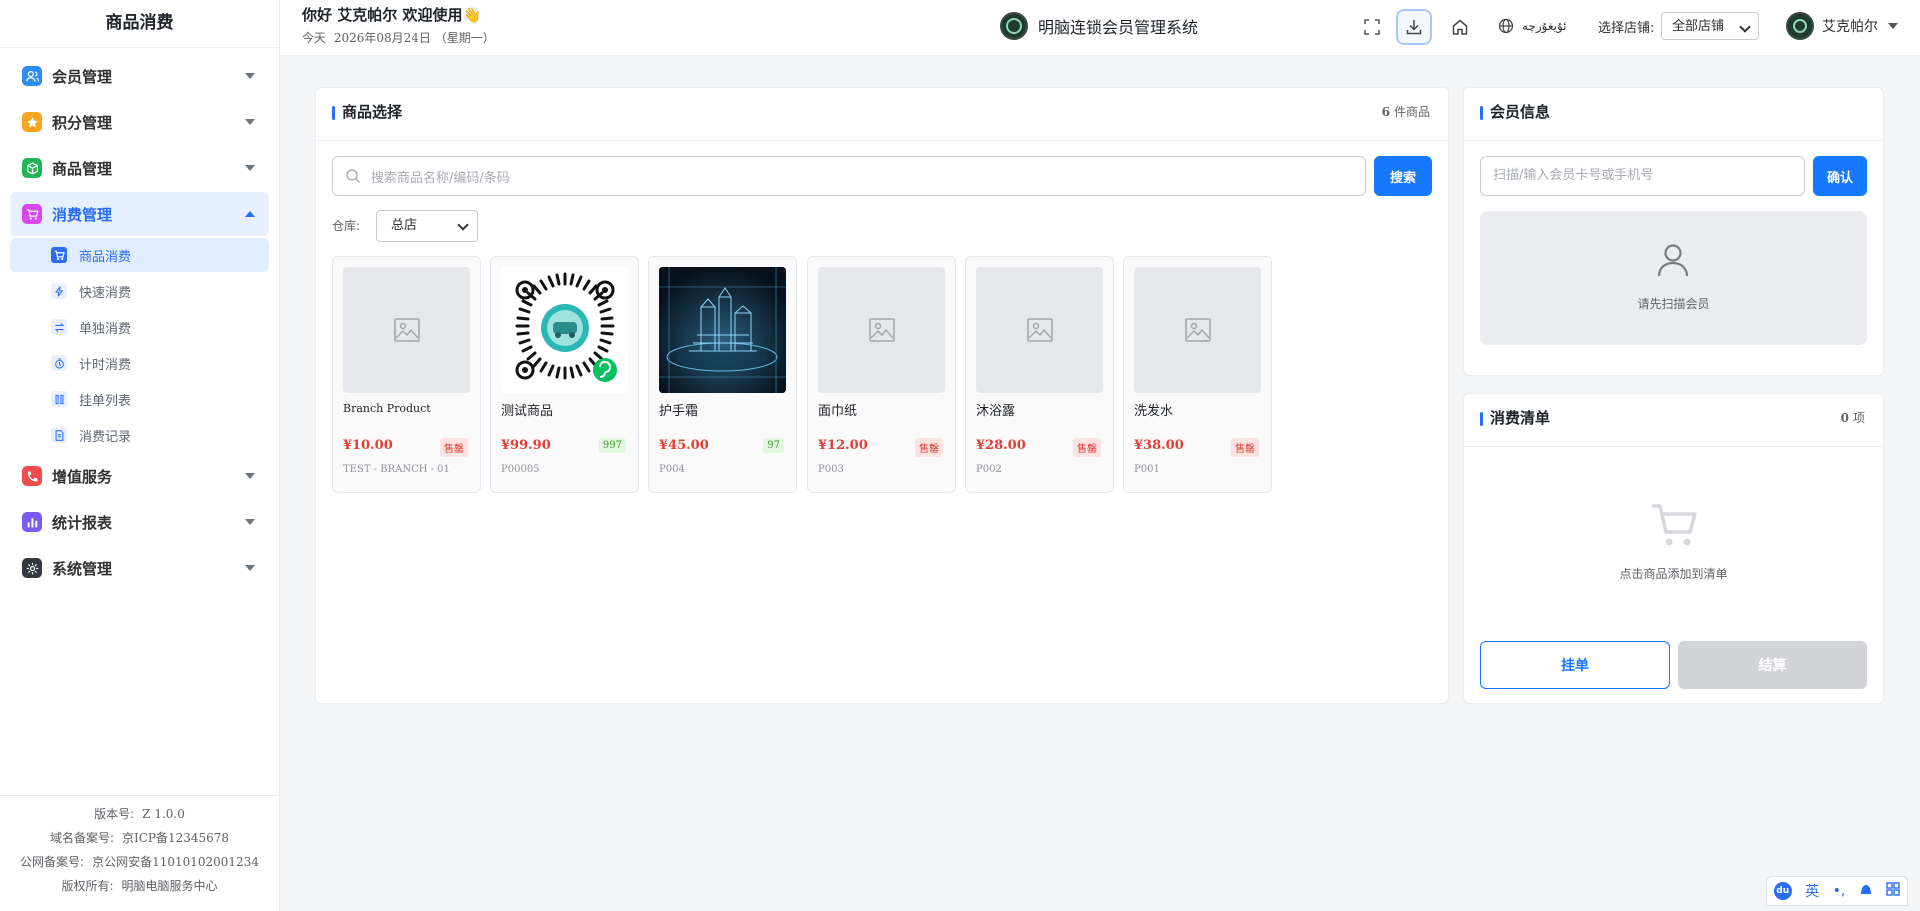 The image size is (1920, 911). I want to click on system-name: 明脑连锁会员管理系统, so click(1118, 27).